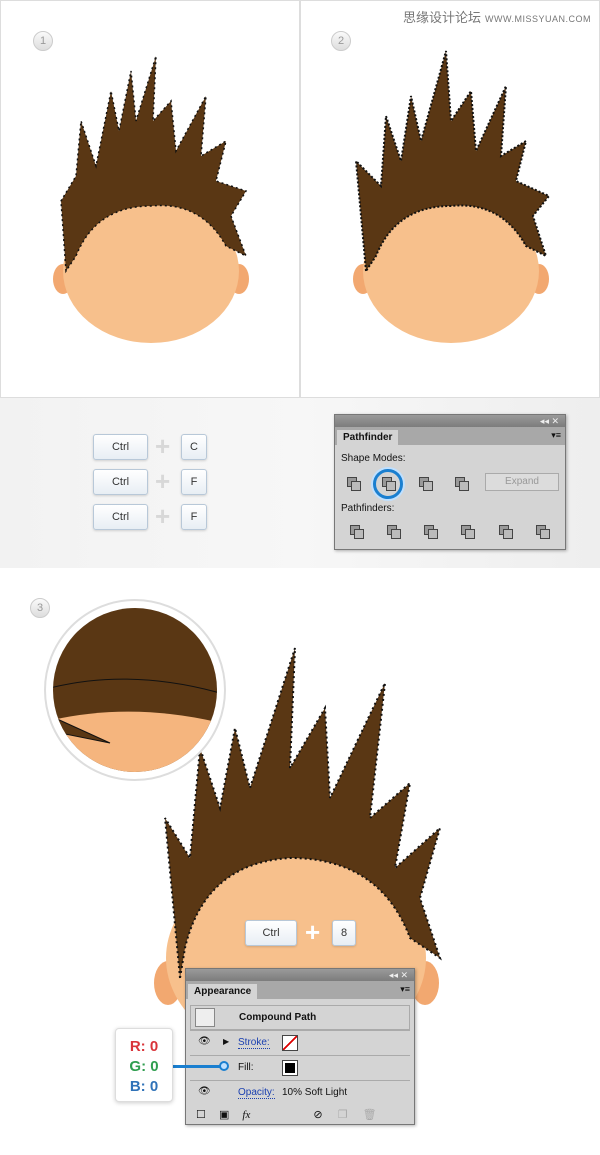 The height and width of the screenshot is (1155, 600). I want to click on delete-item-icon: 🗑, so click(370, 1115).